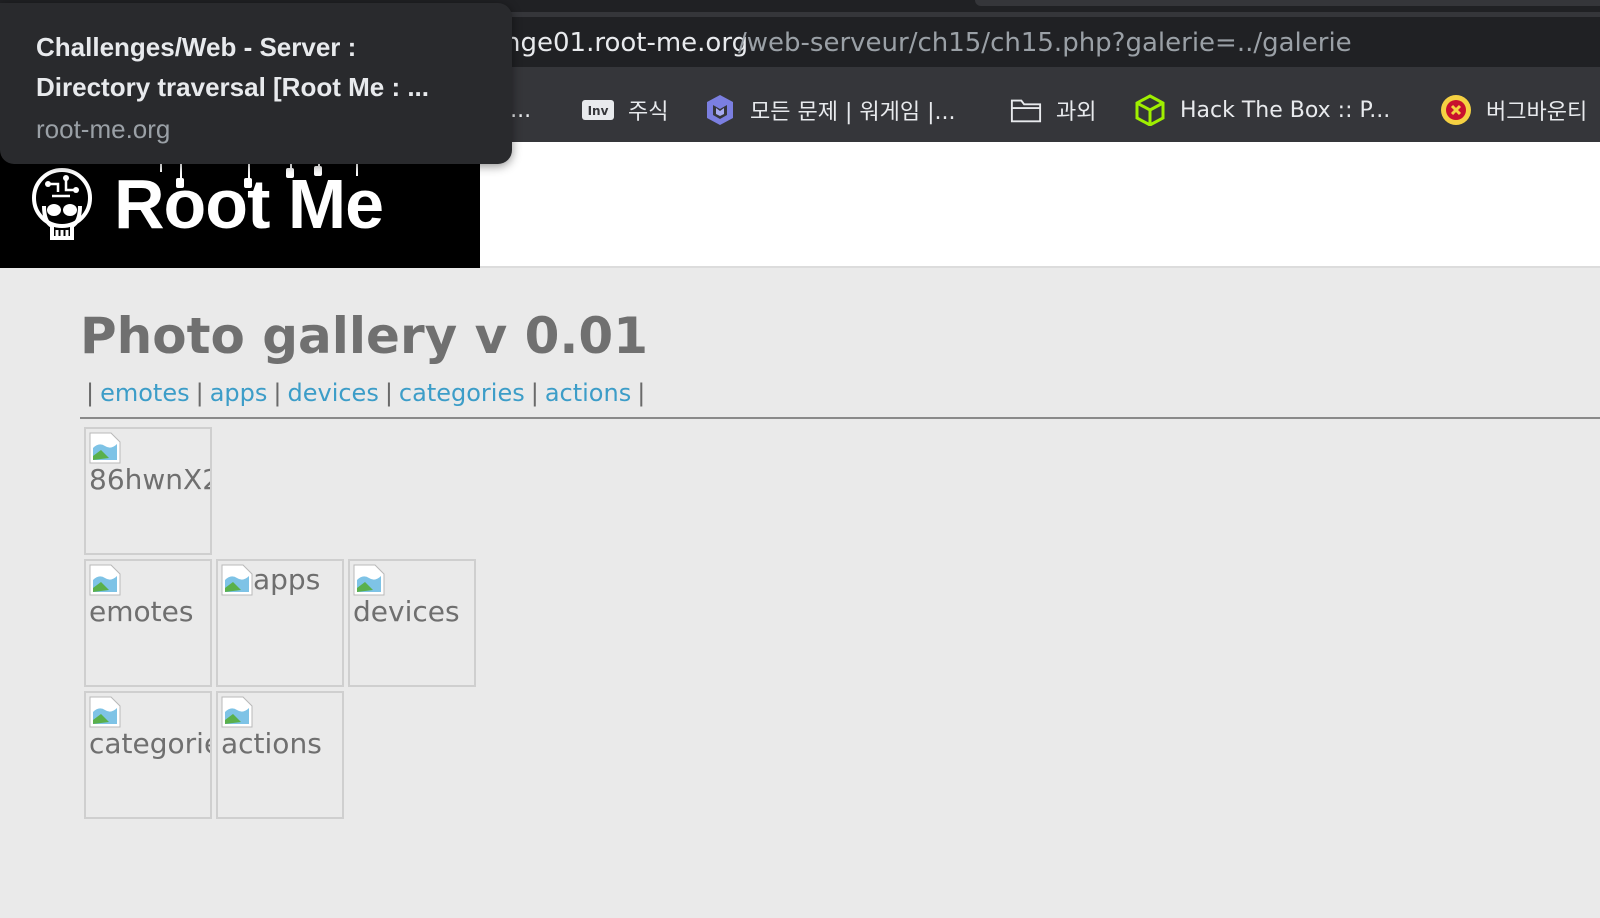 The width and height of the screenshot is (1600, 918). Describe the element at coordinates (1287, 3) in the screenshot. I see `tab-edge` at that location.